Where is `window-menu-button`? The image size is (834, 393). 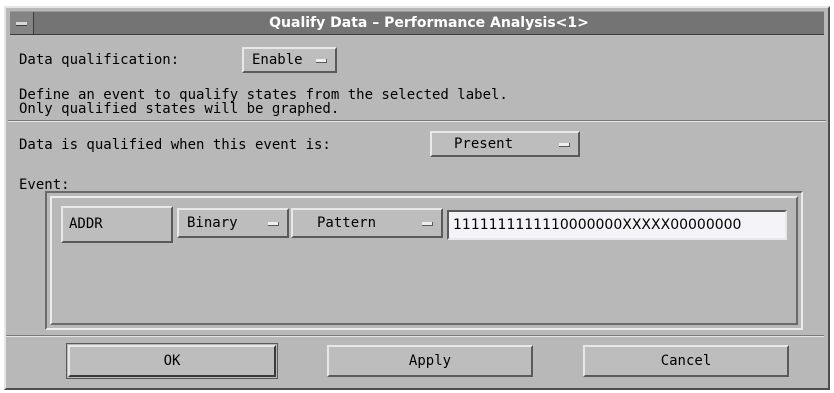 window-menu-button is located at coordinates (22, 23).